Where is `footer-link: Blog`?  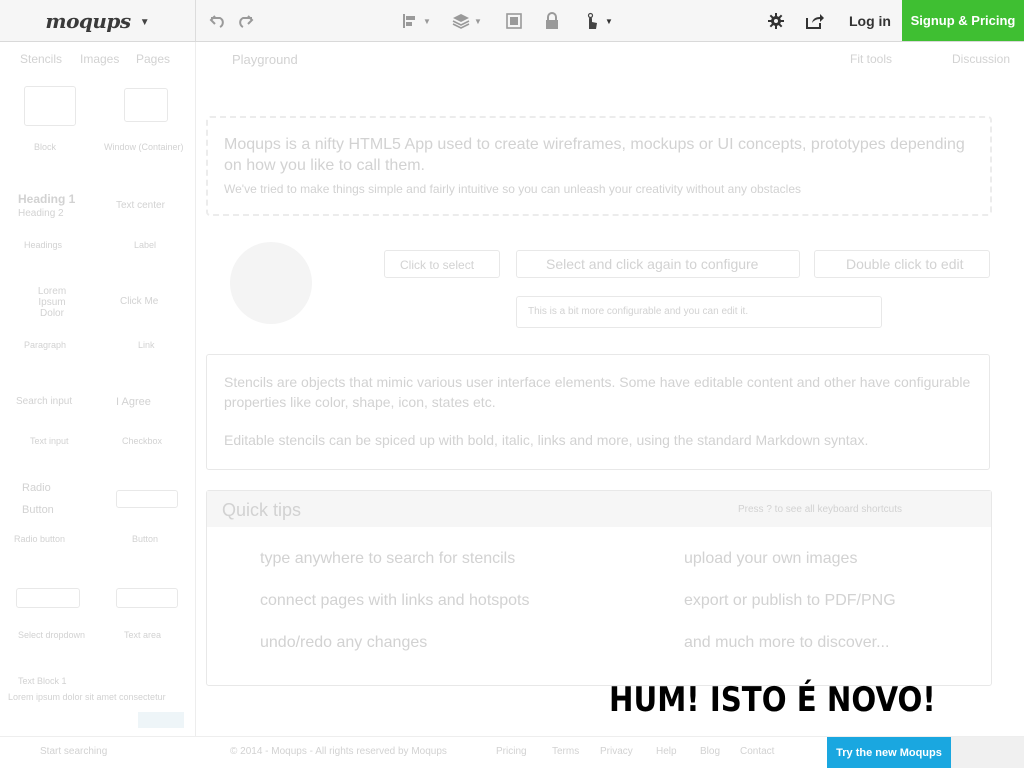
footer-link: Blog is located at coordinates (710, 751).